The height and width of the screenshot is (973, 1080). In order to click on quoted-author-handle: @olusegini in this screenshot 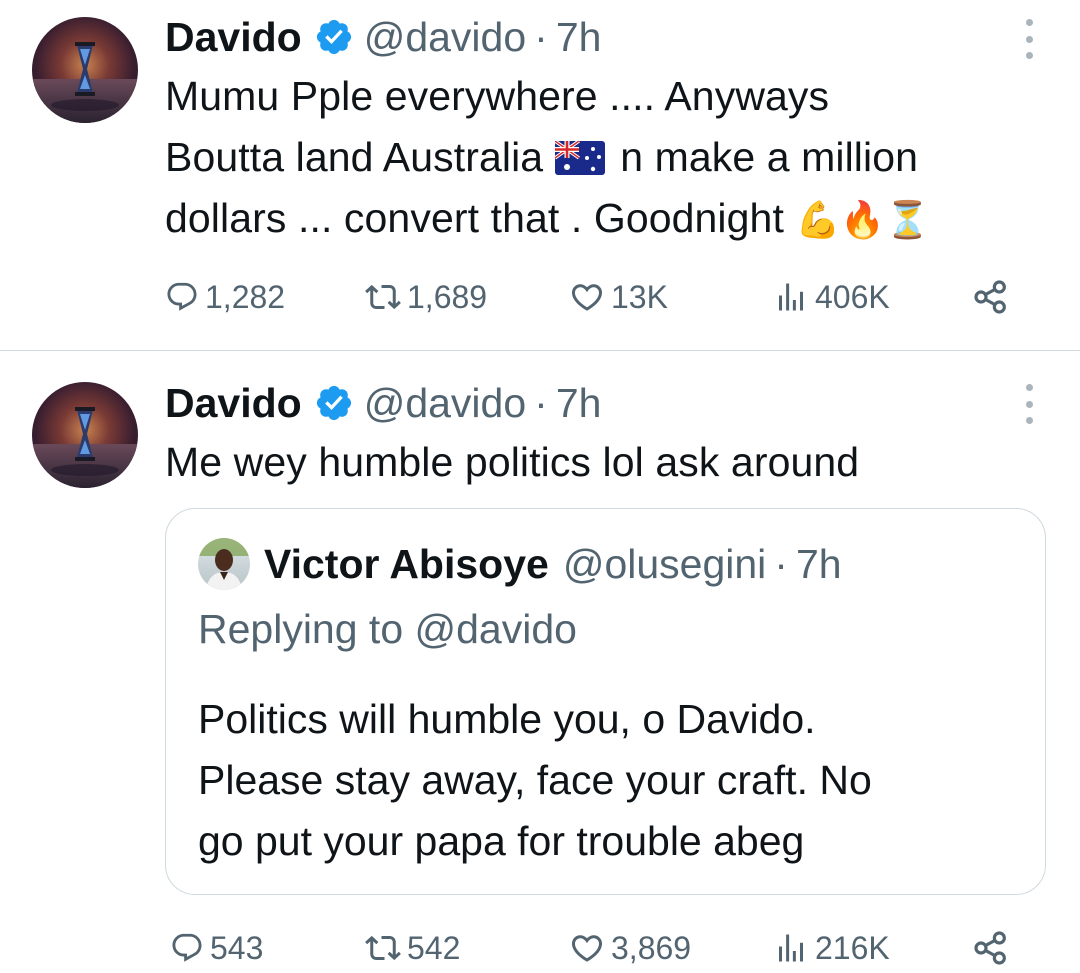, I will do `click(664, 564)`.